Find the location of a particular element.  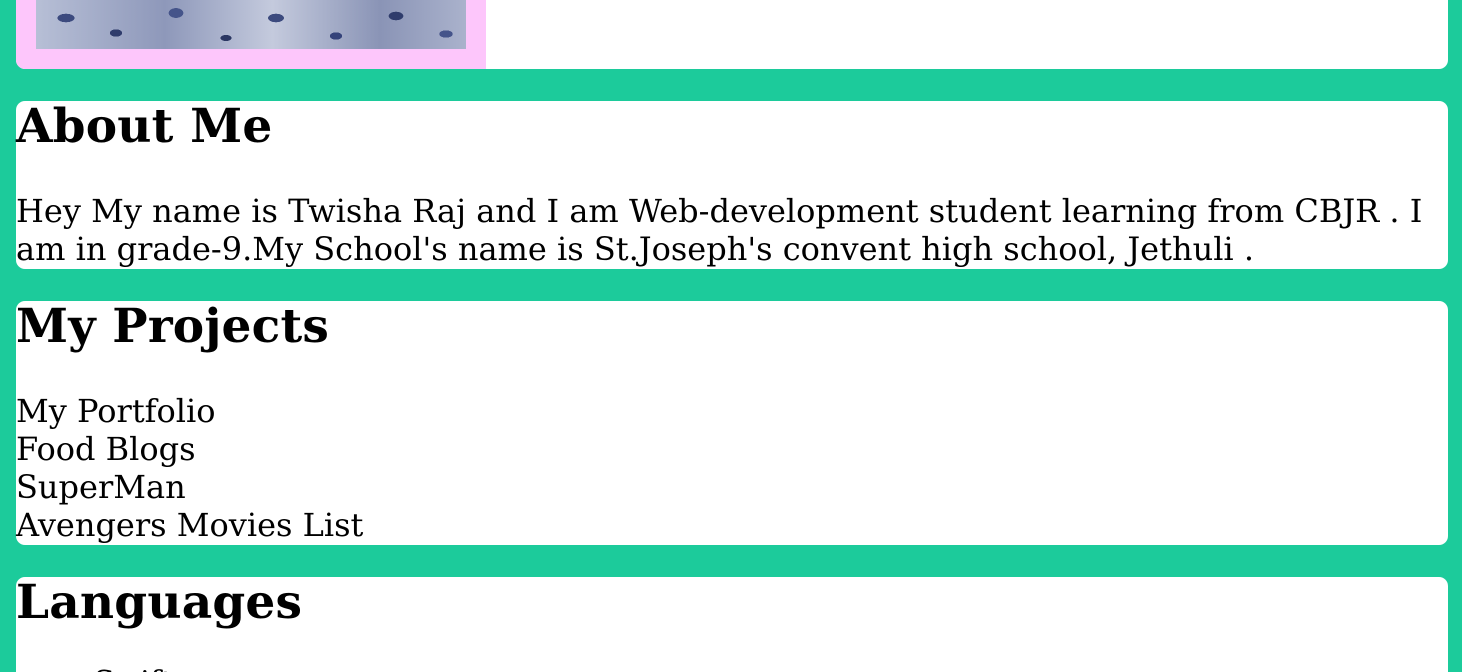

profile-card is located at coordinates (732, 34).